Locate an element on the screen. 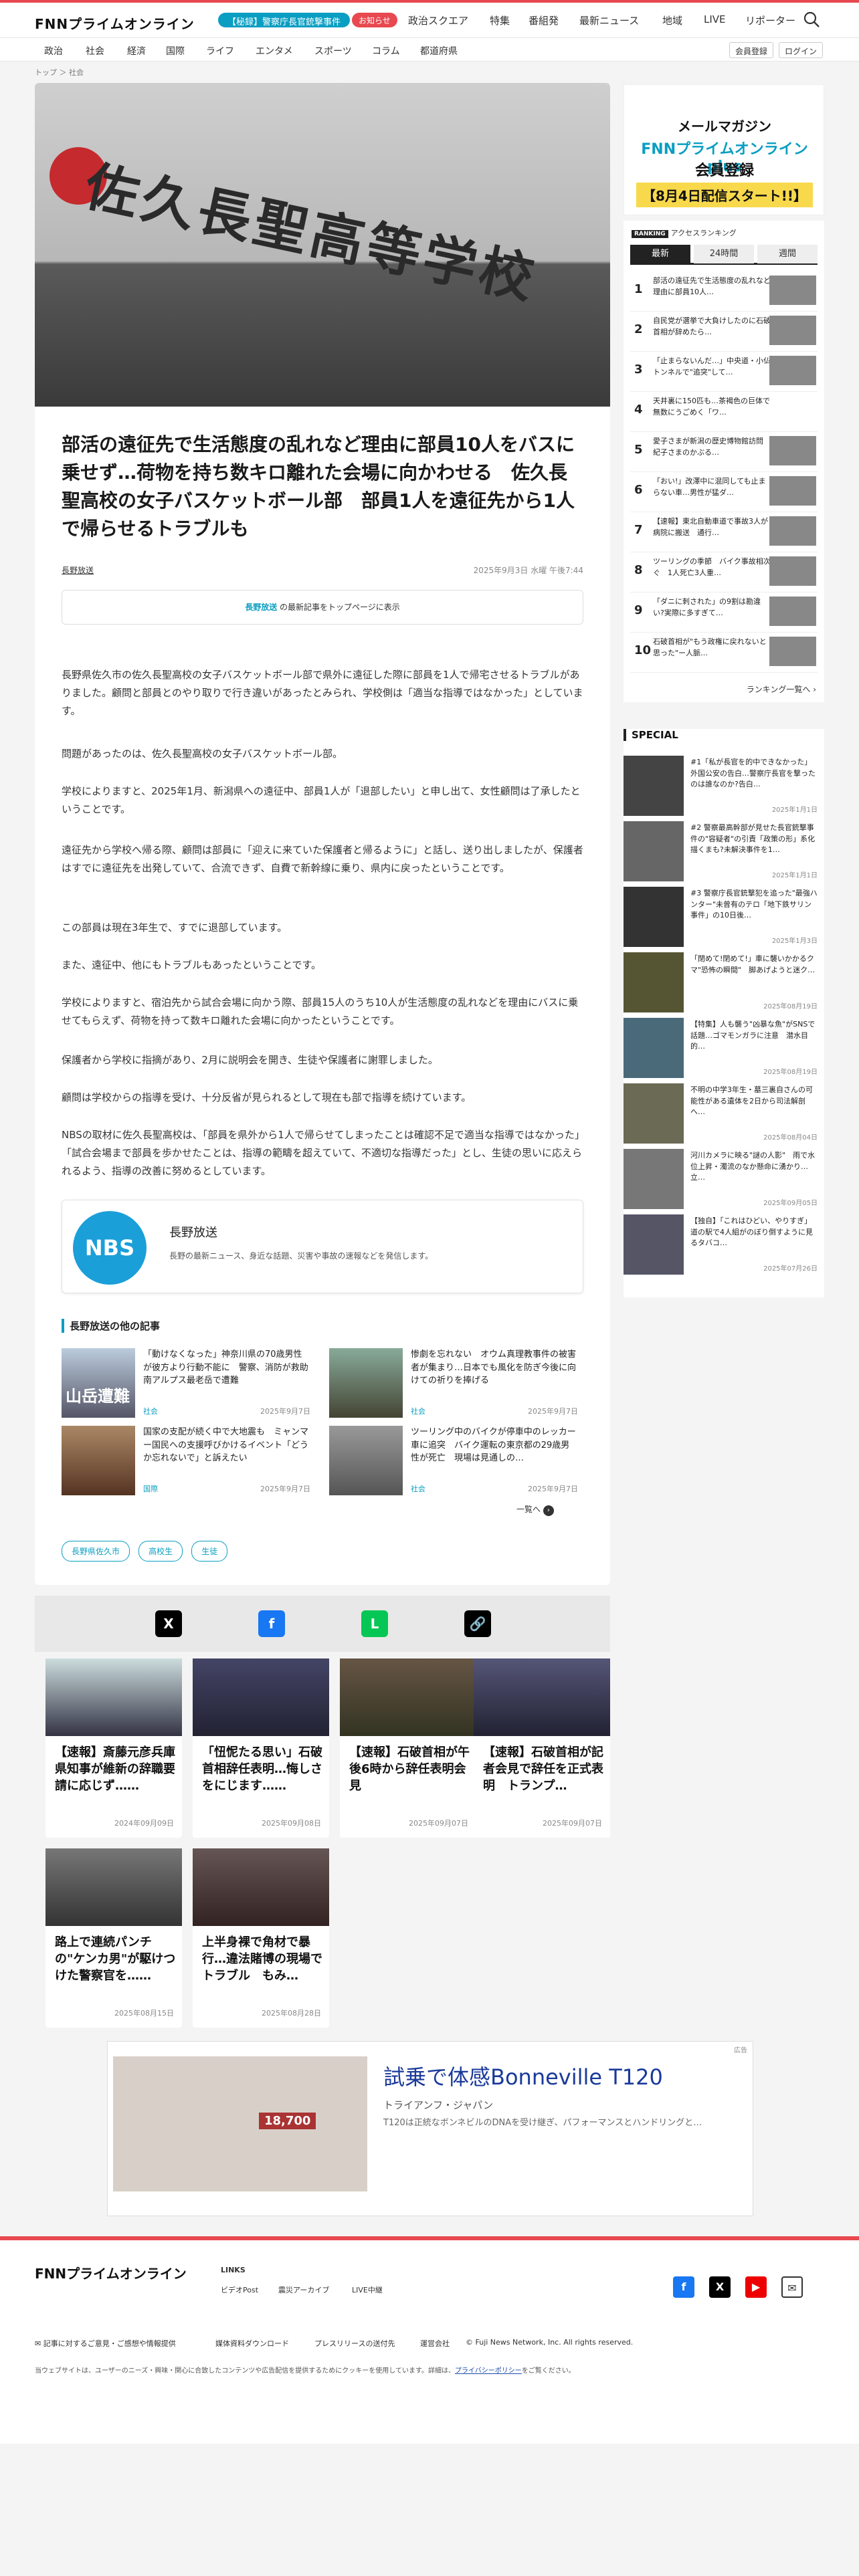  ranking-tab-24h: 24時間 is located at coordinates (724, 254).